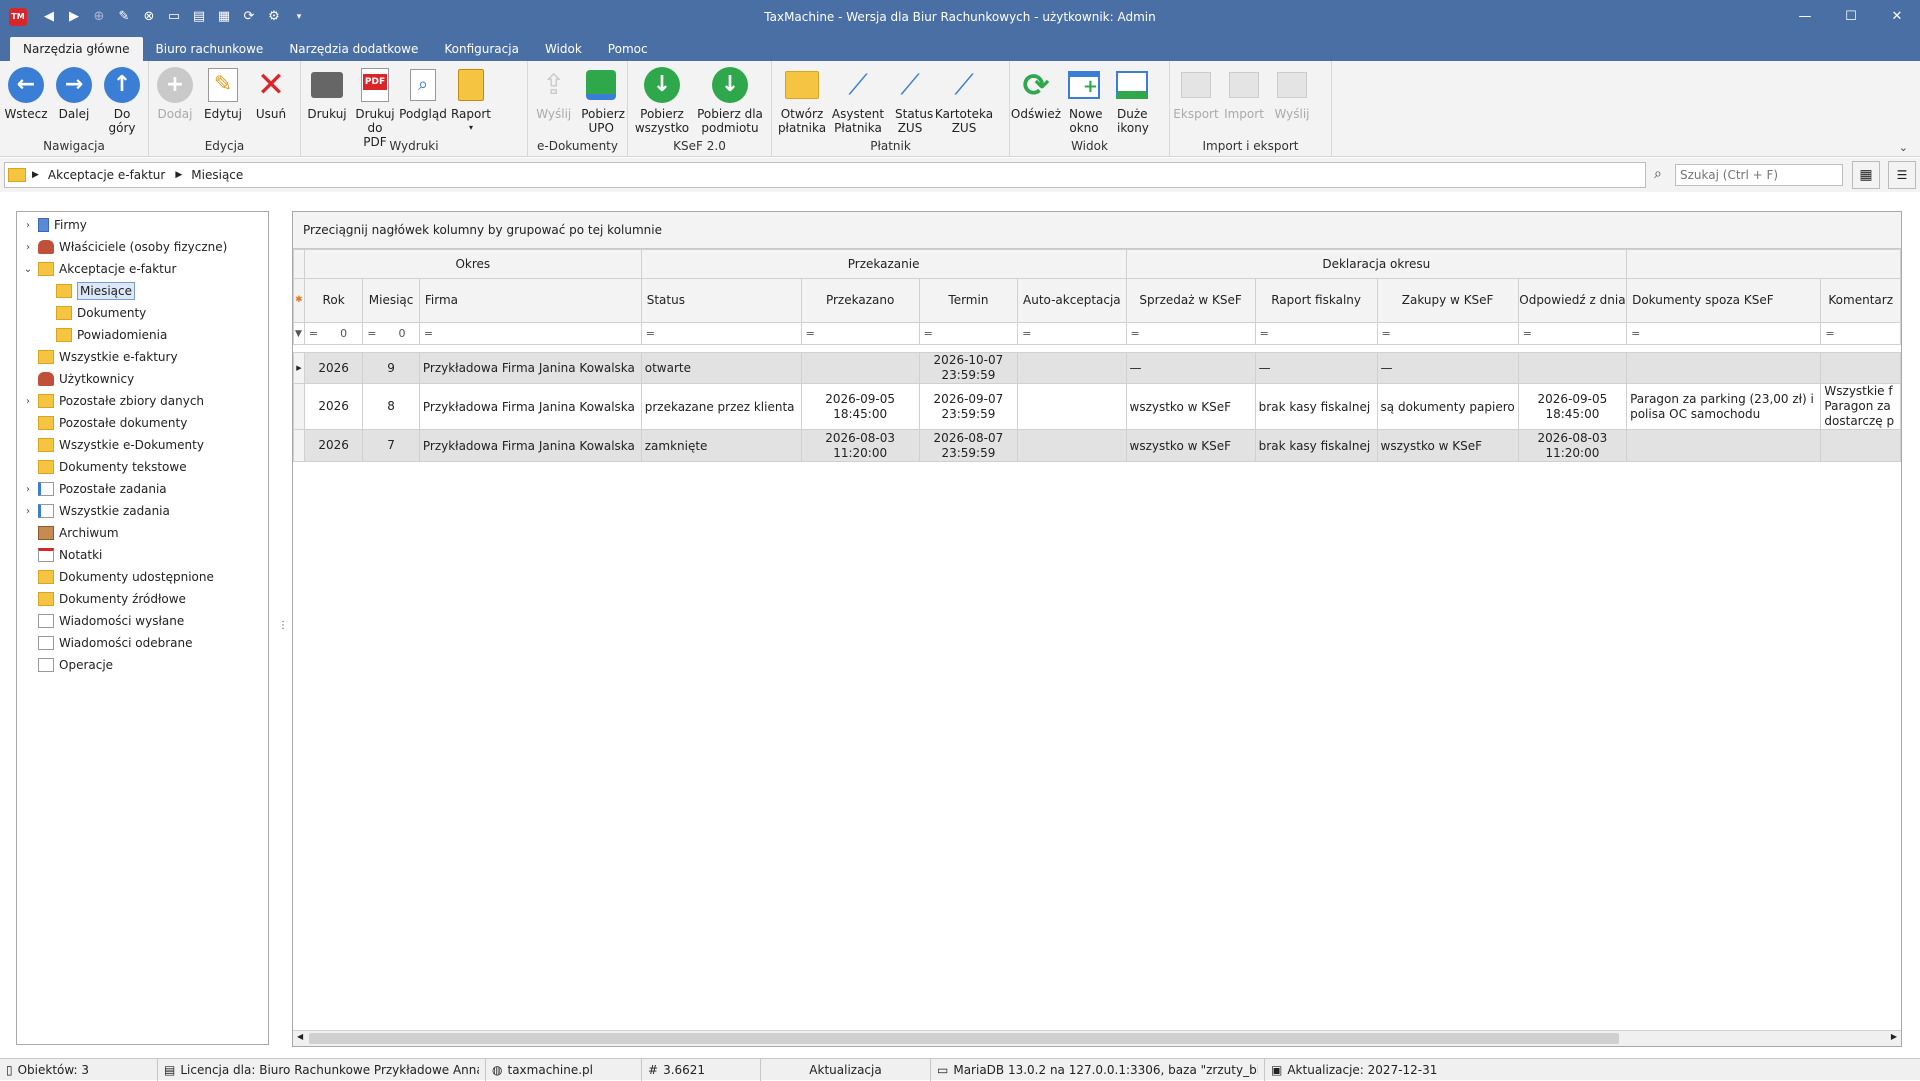  Describe the element at coordinates (530, 406) in the screenshot. I see `table-cell: Przykładowa Firma Janina Kowalska` at that location.